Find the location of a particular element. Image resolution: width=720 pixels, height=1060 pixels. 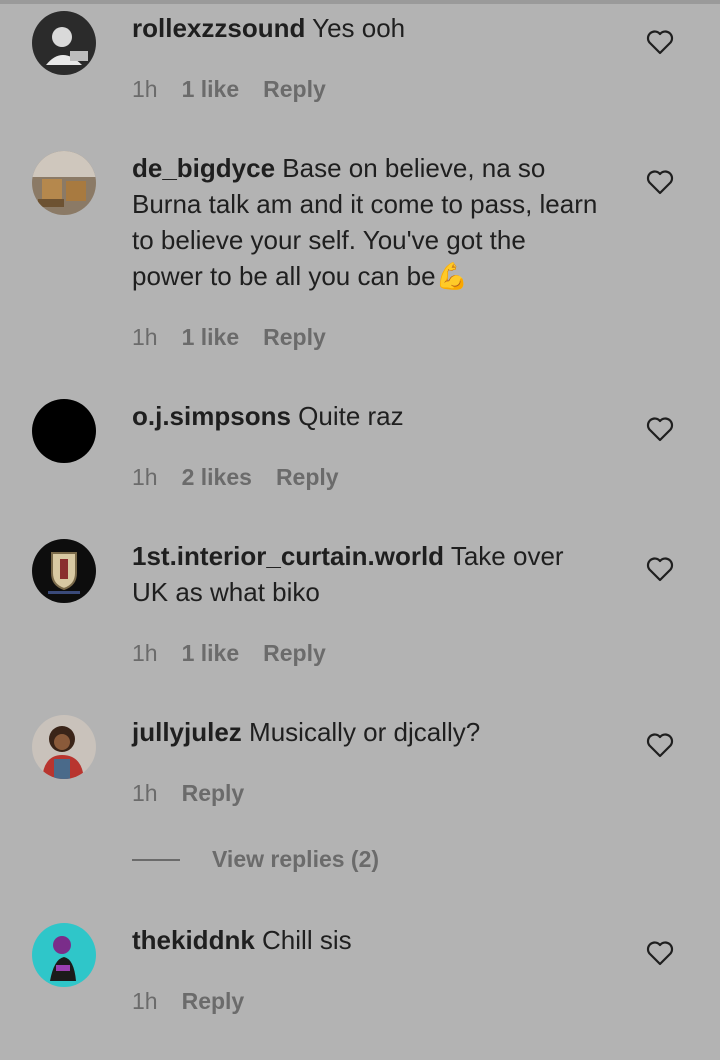

view-replies-line is located at coordinates (156, 859).